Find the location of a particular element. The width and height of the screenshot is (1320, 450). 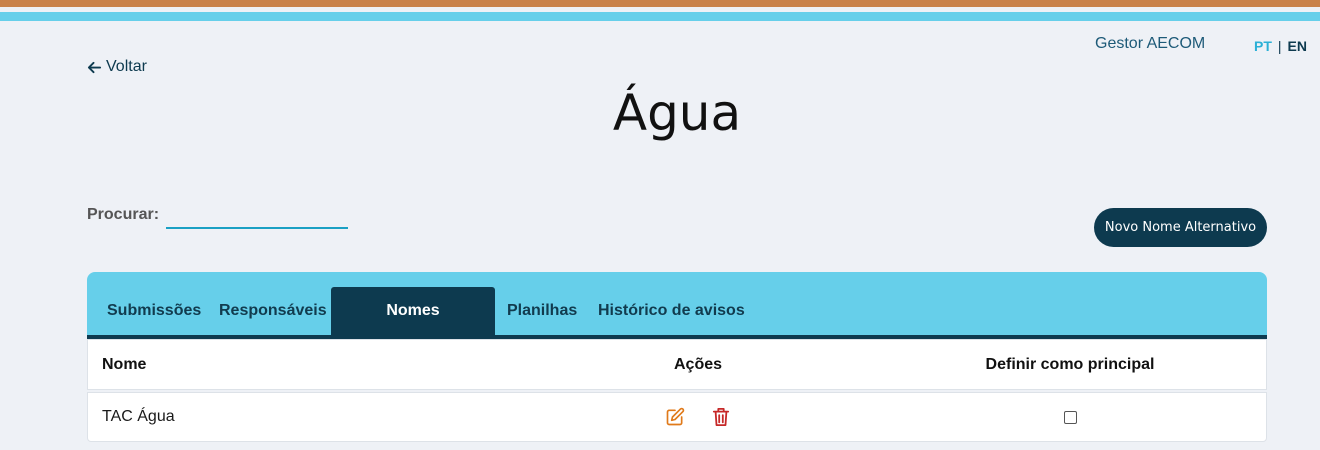

table-row: TAC Água is located at coordinates (677, 417).